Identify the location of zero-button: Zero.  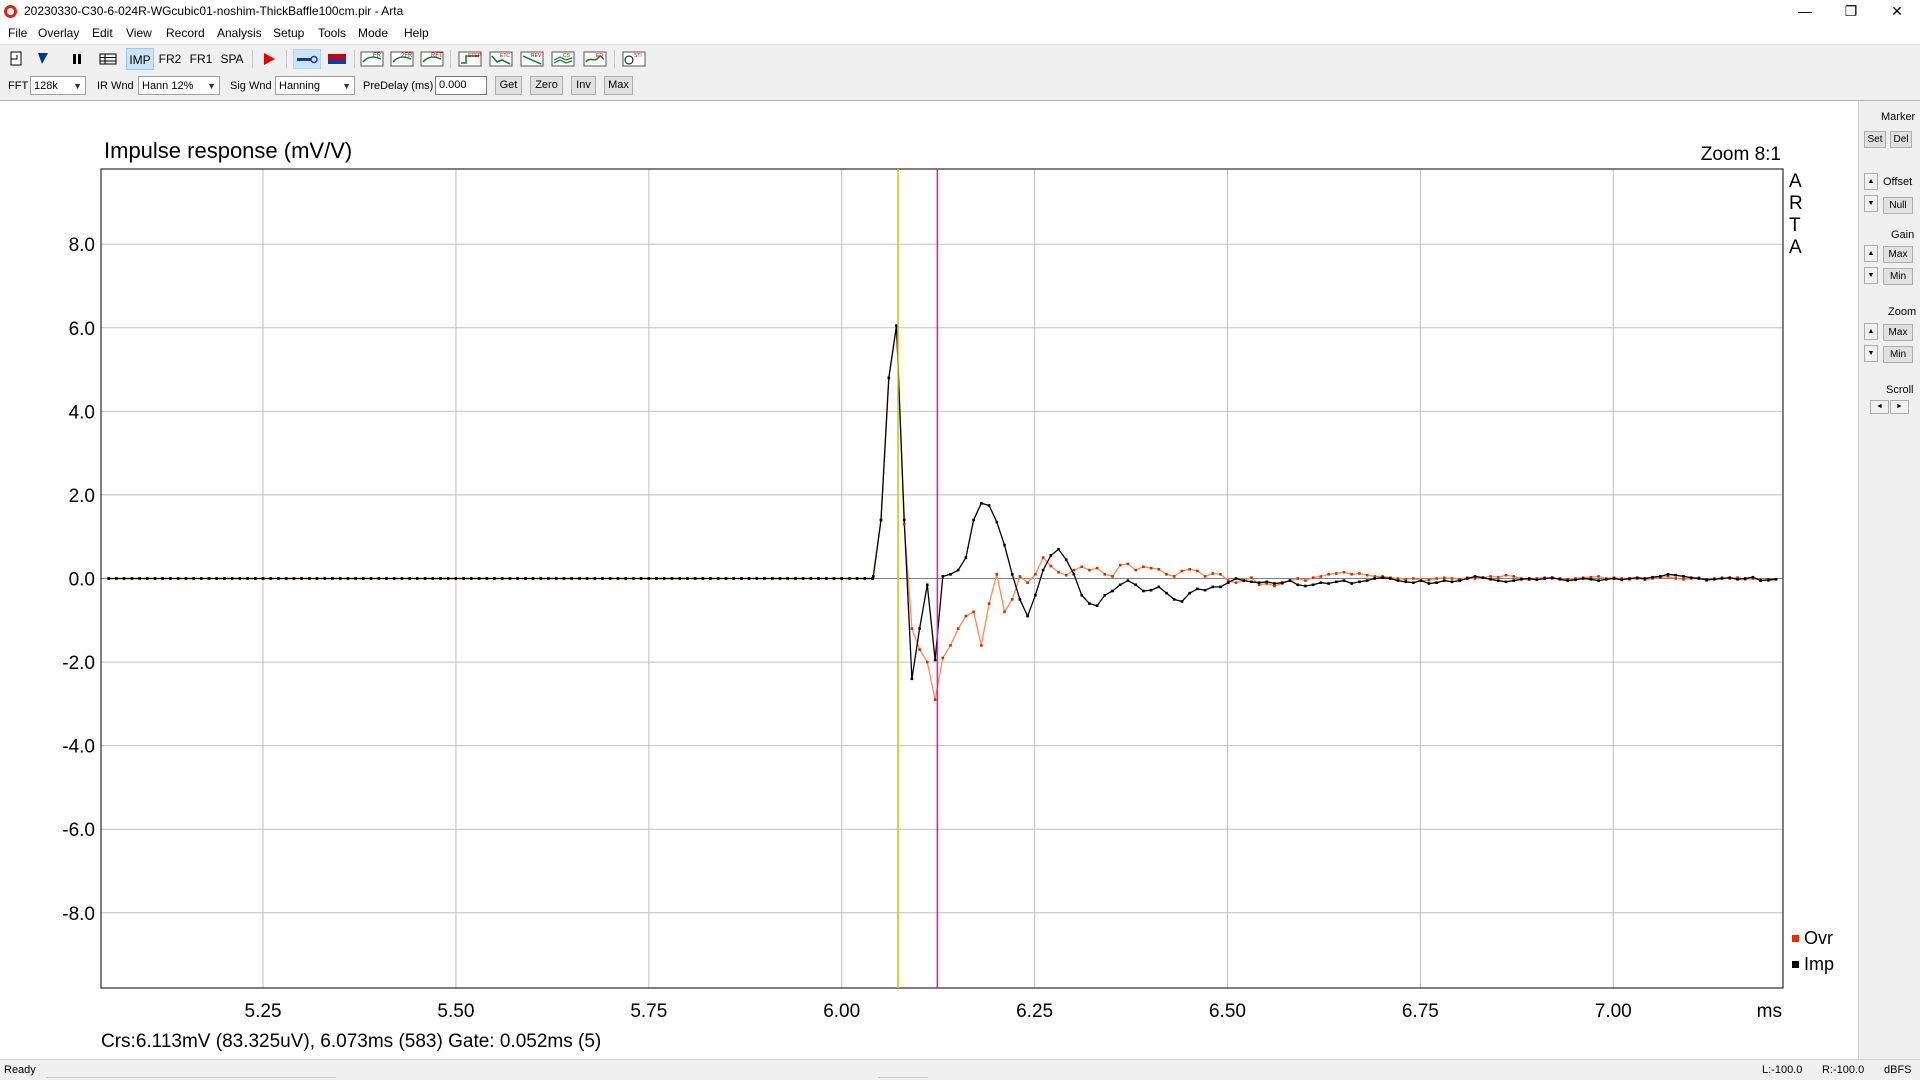
(546, 85).